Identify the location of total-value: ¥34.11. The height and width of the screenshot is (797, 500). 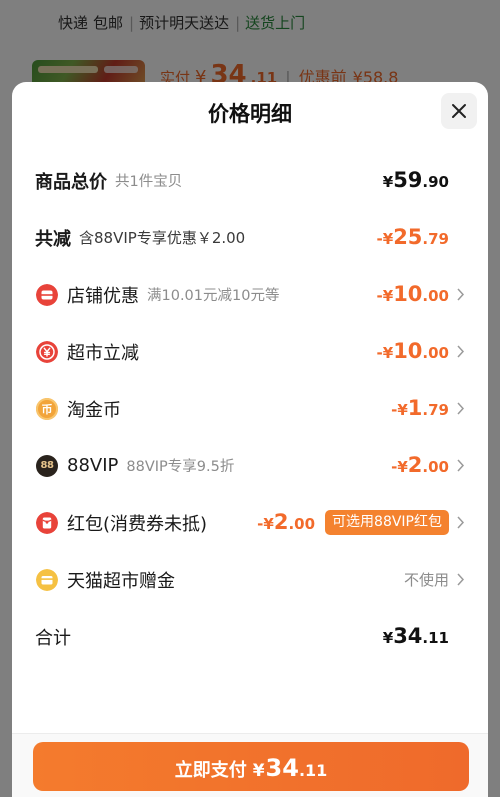
(416, 636).